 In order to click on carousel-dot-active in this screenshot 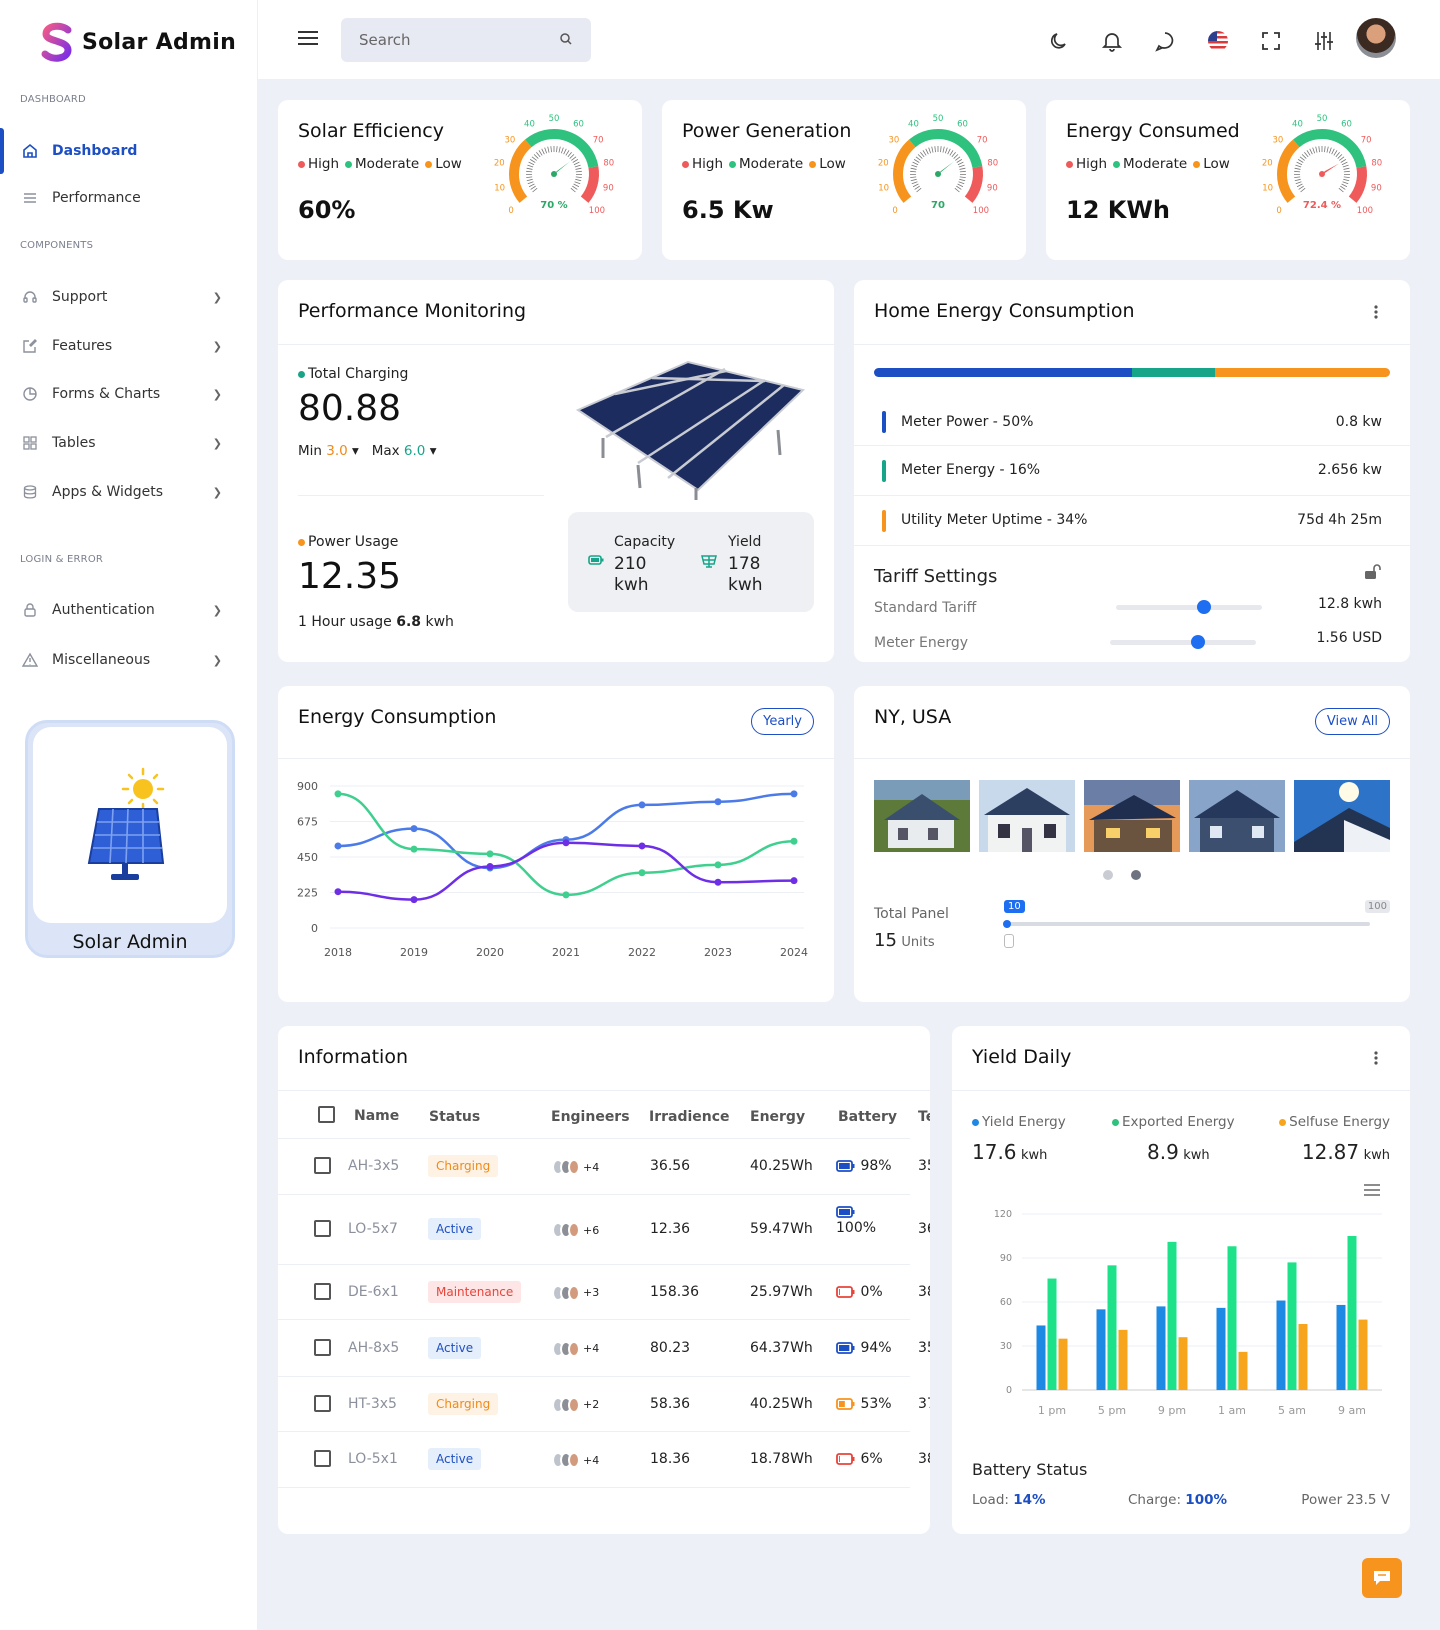, I will do `click(1136, 875)`.